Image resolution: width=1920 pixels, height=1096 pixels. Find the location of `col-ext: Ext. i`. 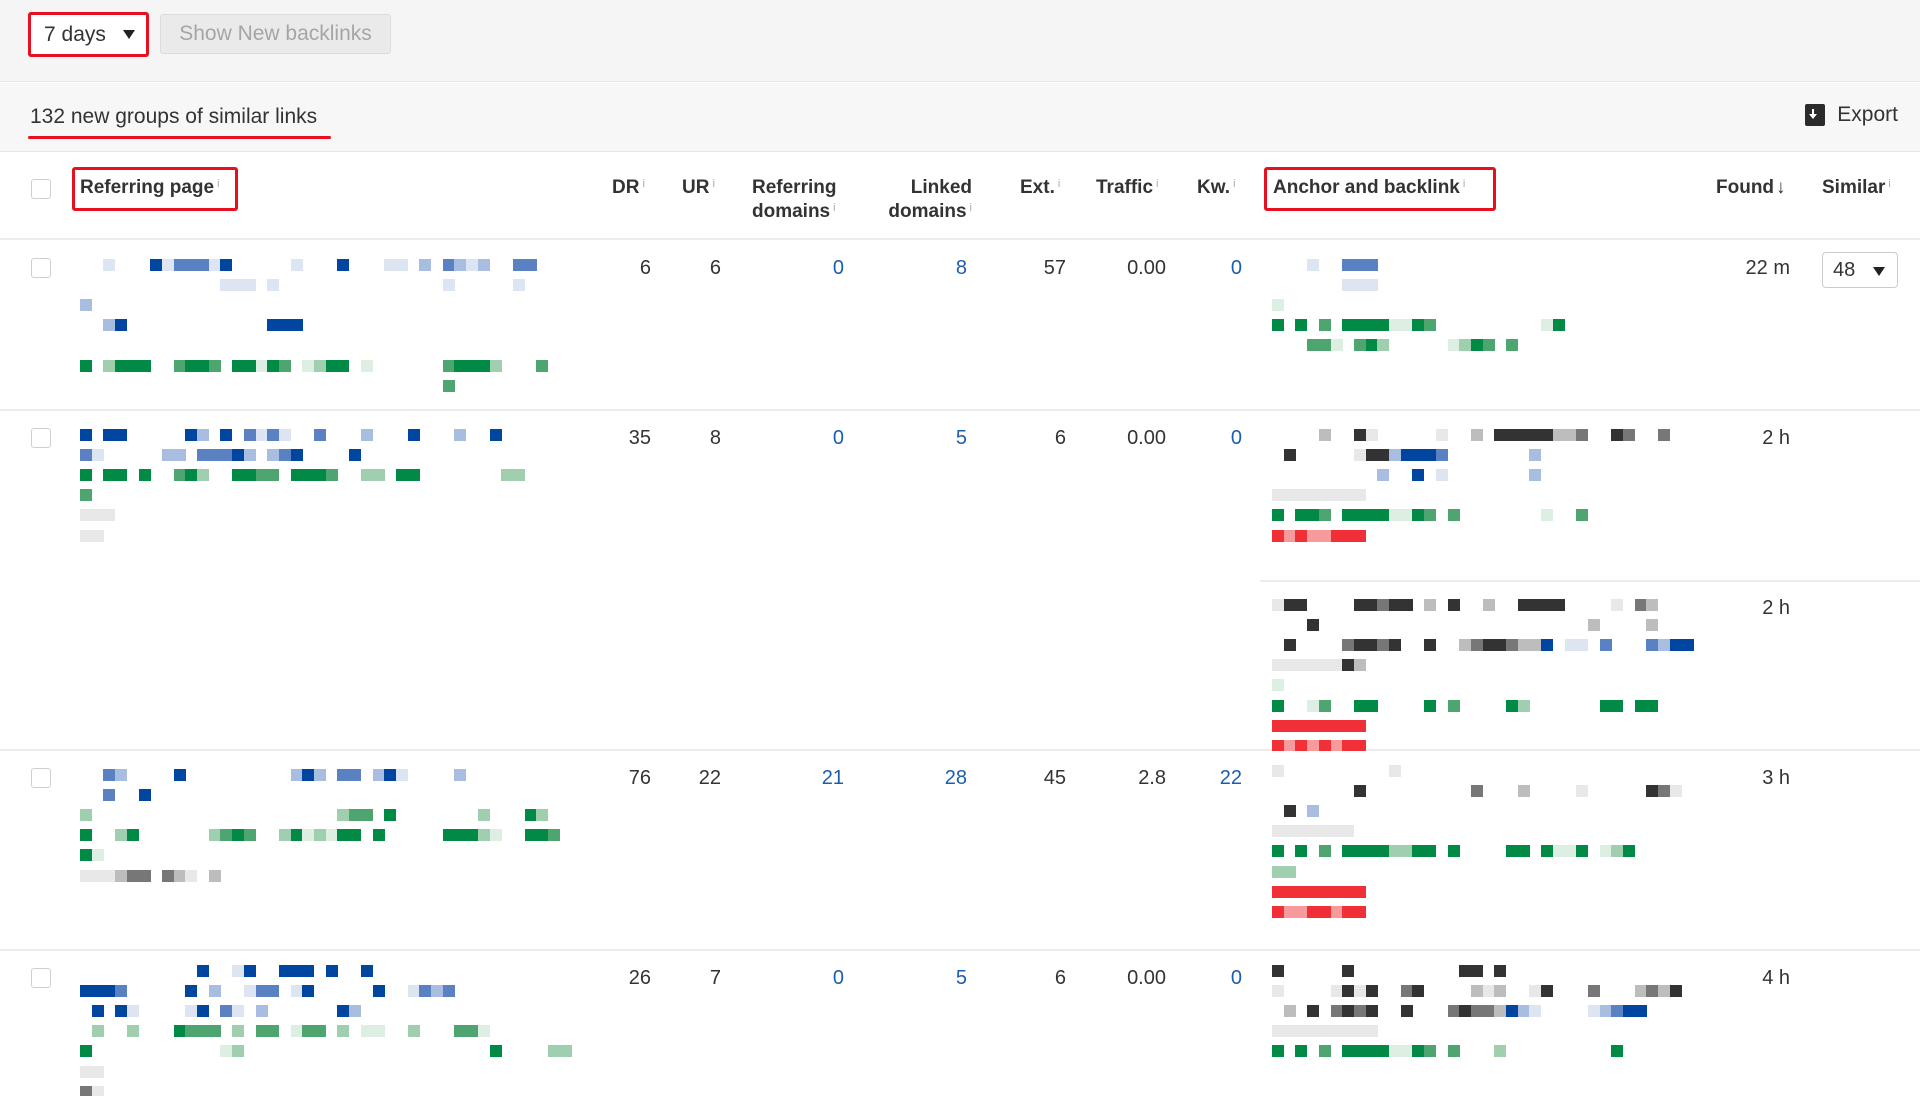

col-ext: Ext. i is located at coordinates (1040, 188).